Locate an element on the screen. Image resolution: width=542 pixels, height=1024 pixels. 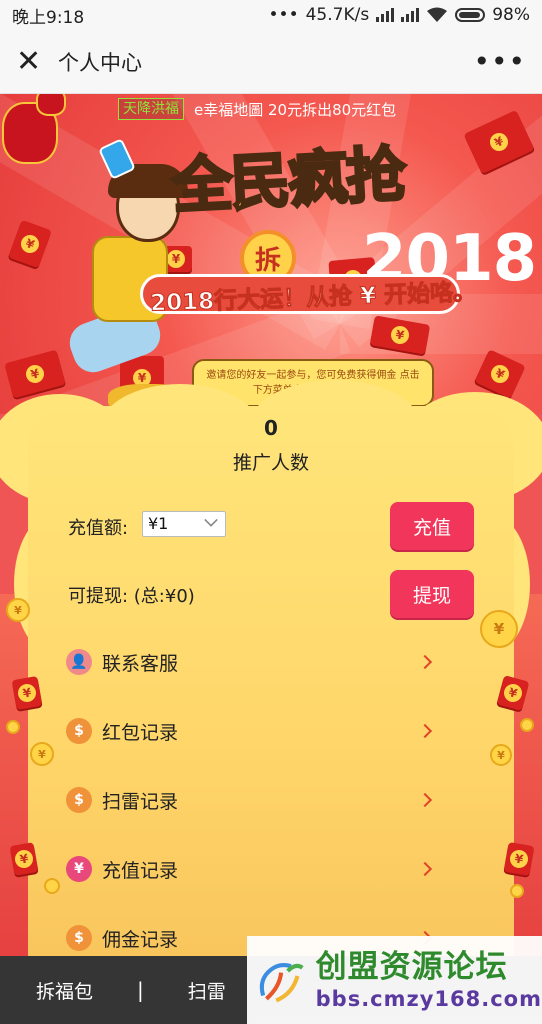
headline-part-1: 全民 is located at coordinates (230, 184).